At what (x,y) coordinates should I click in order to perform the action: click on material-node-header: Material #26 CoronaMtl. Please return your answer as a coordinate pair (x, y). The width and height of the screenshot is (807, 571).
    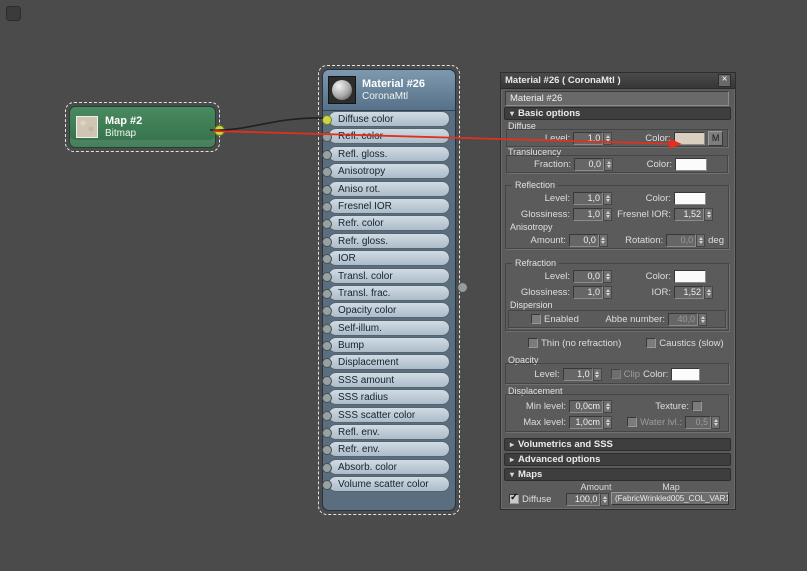
    Looking at the image, I should click on (389, 90).